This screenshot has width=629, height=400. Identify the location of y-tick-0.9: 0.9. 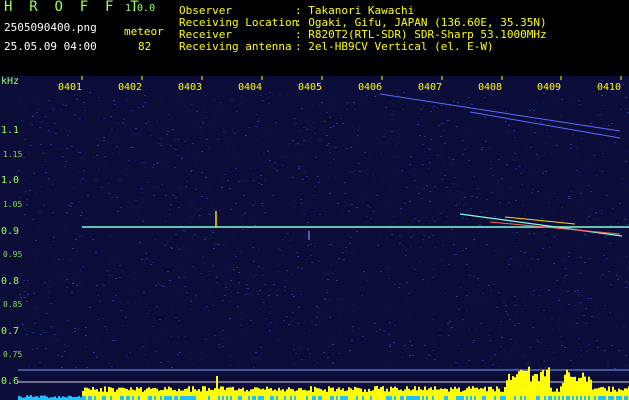
(10, 231).